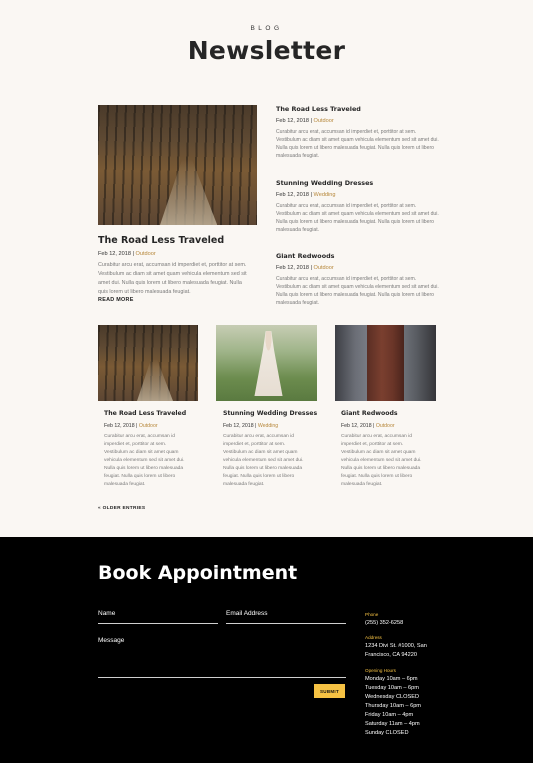 The image size is (533, 763). Describe the element at coordinates (177, 165) in the screenshot. I see `featured-post-image` at that location.